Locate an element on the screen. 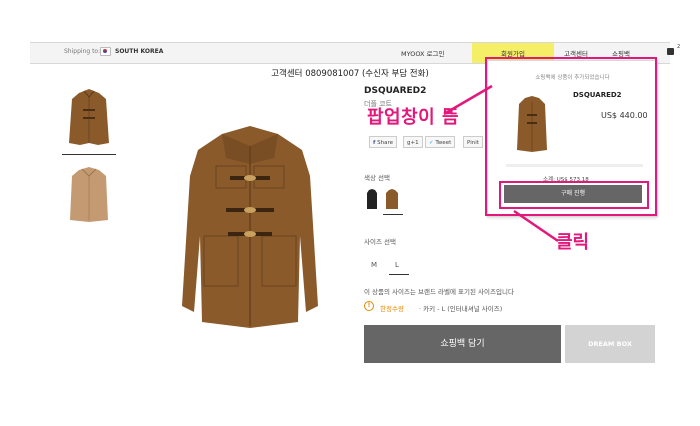 The image size is (700, 426). twitter-icon: ✓ is located at coordinates (431, 143).